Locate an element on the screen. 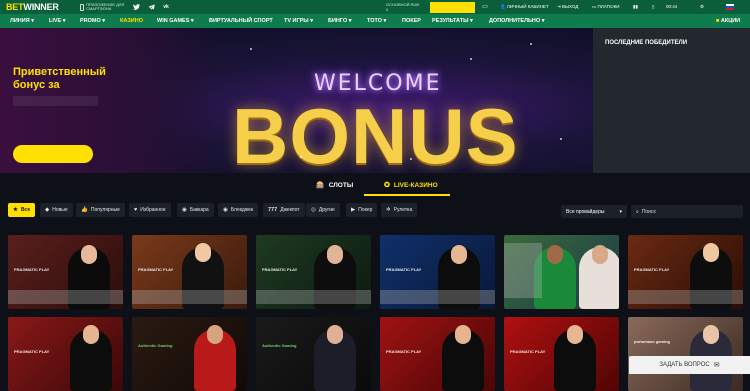 The image size is (750, 391). nav-item-promotions-label: АКЦИИ is located at coordinates (730, 21).